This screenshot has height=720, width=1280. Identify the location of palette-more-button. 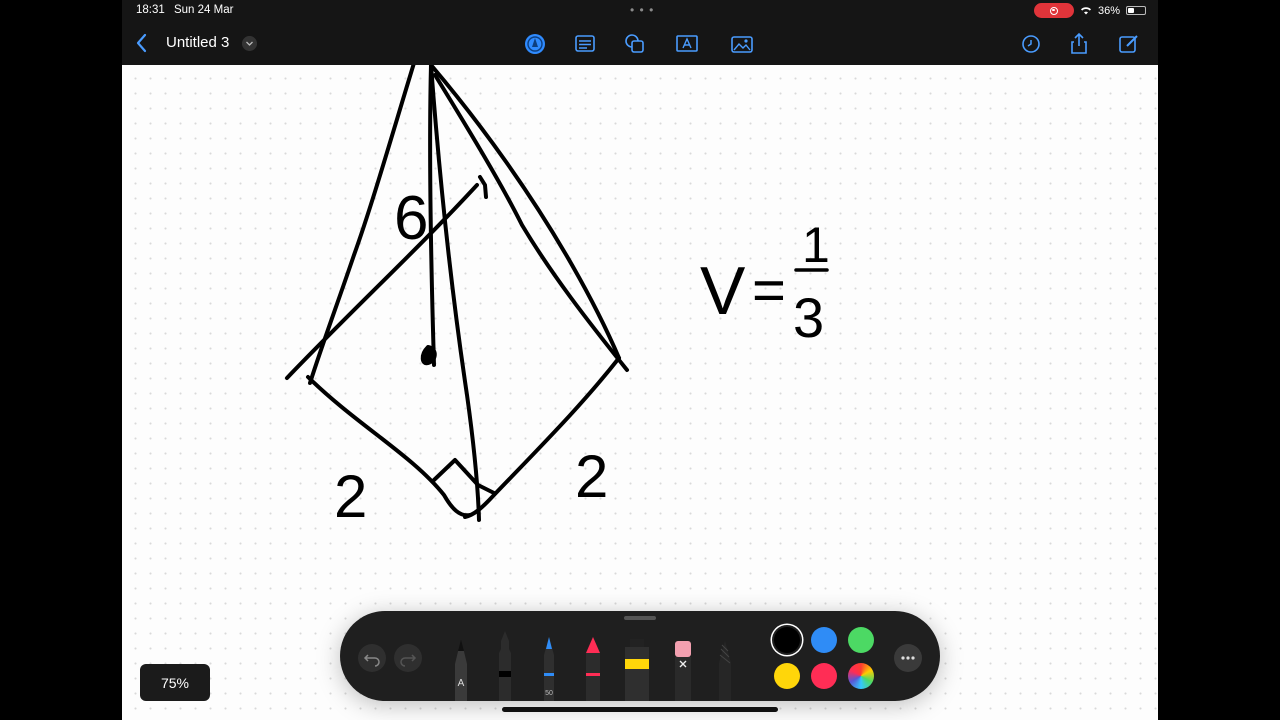
(908, 658).